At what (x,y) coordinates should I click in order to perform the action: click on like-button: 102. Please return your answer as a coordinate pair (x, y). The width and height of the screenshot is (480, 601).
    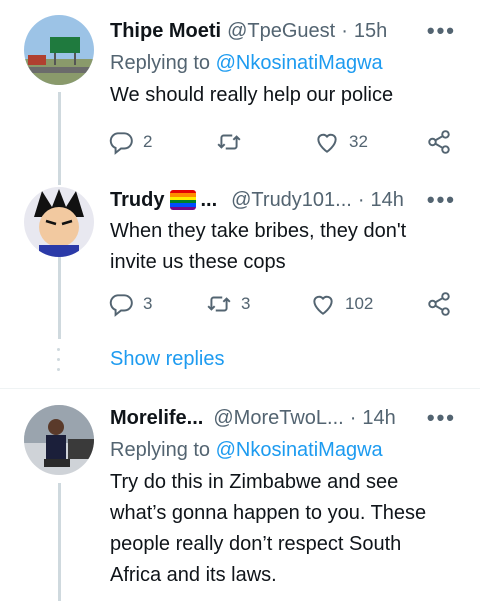
    Looking at the image, I should click on (341, 304).